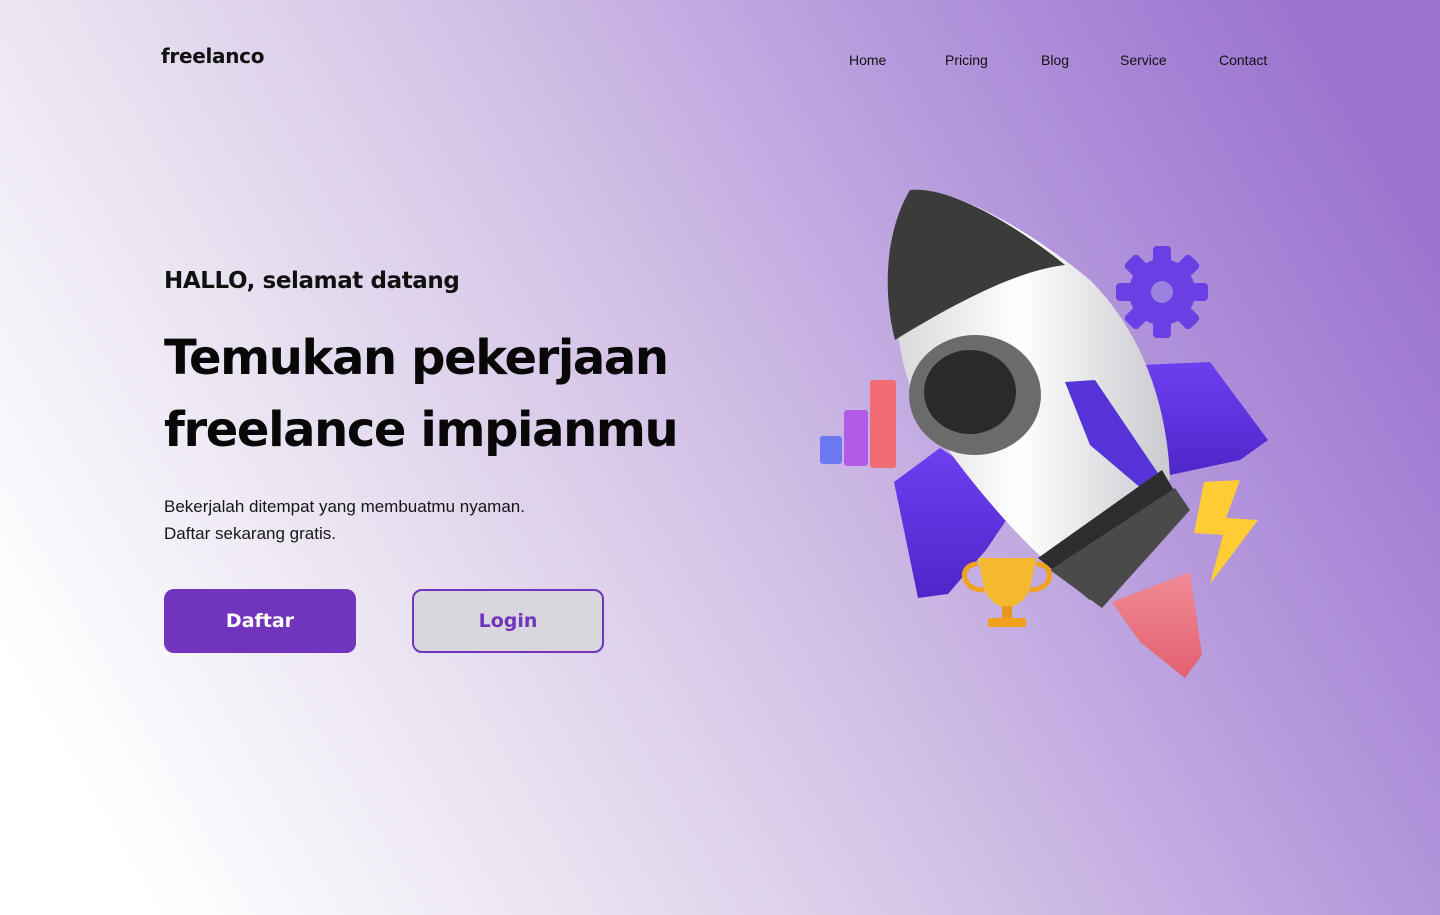  I want to click on nav-contact: Contact, so click(1243, 60).